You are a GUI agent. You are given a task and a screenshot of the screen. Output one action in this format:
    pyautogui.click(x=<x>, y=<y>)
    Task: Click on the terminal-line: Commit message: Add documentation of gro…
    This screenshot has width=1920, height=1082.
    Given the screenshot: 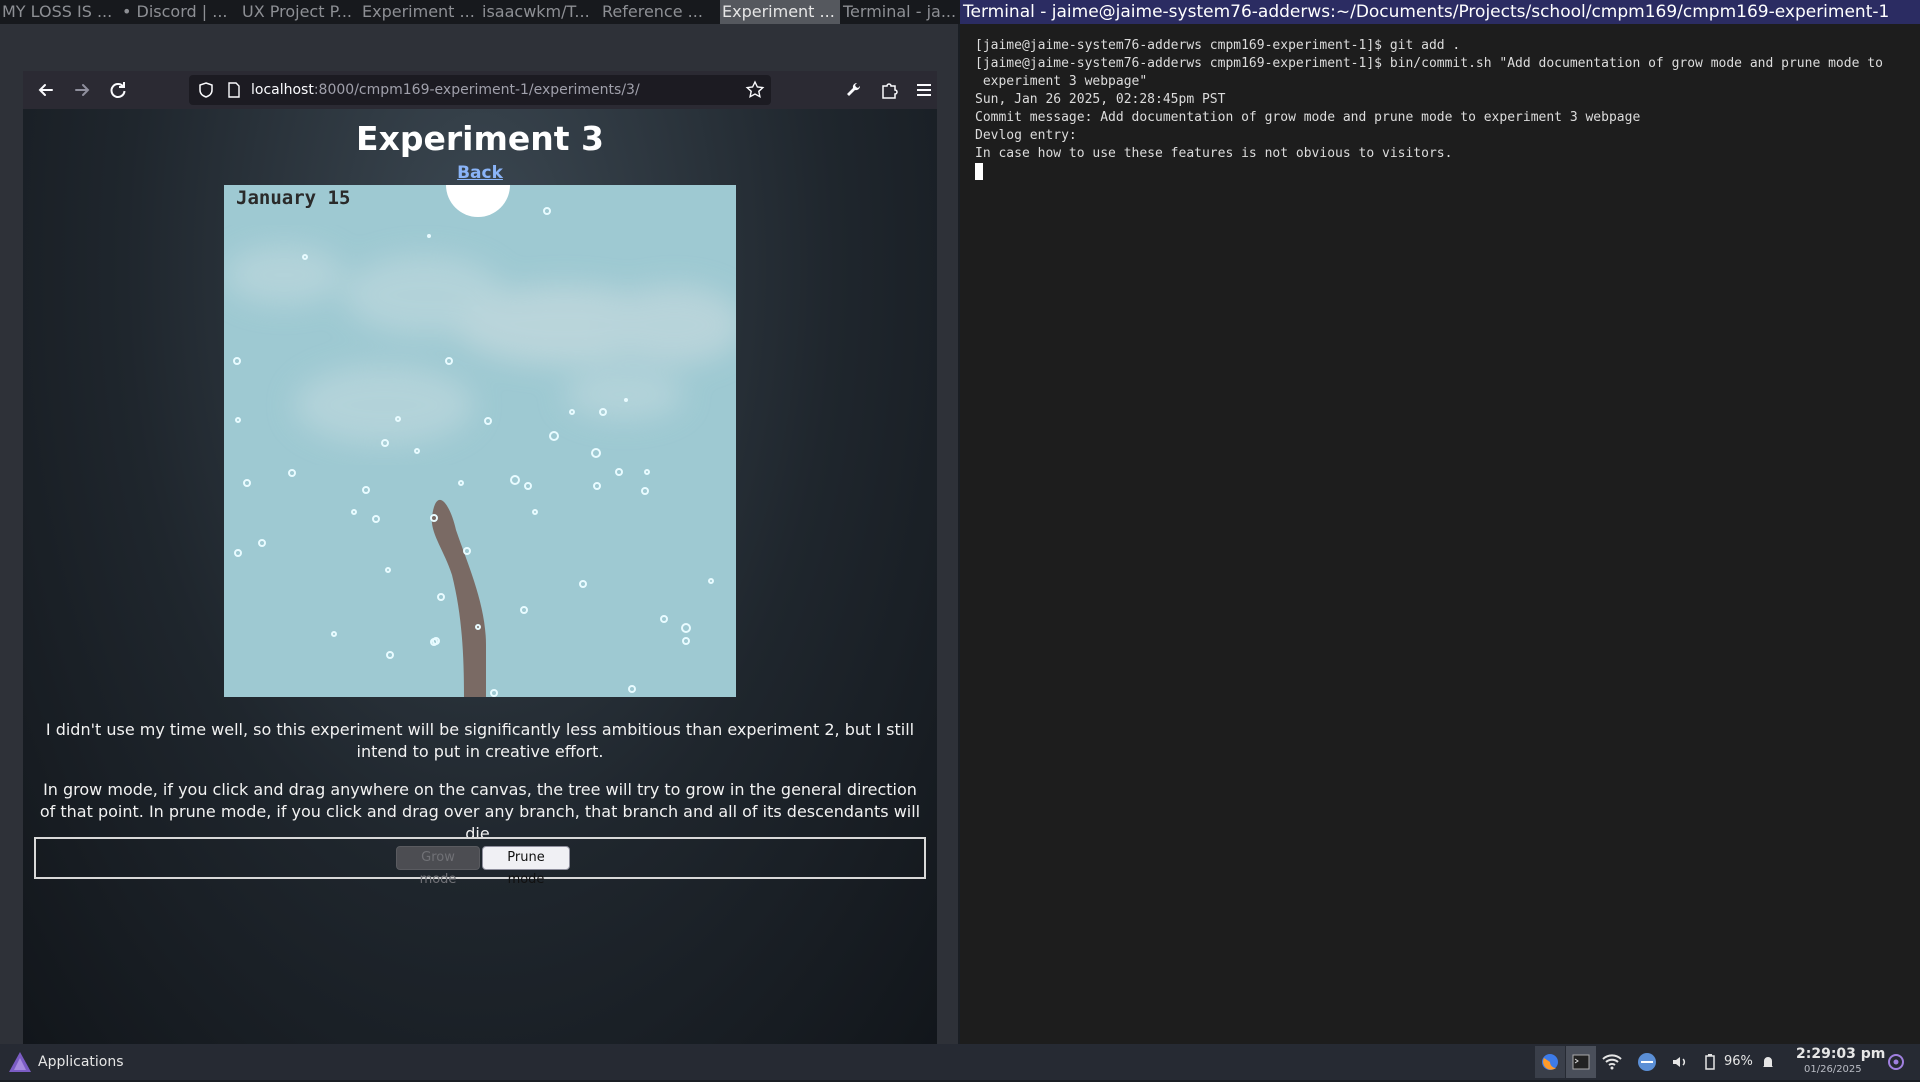 What is the action you would take?
    pyautogui.click(x=1308, y=117)
    